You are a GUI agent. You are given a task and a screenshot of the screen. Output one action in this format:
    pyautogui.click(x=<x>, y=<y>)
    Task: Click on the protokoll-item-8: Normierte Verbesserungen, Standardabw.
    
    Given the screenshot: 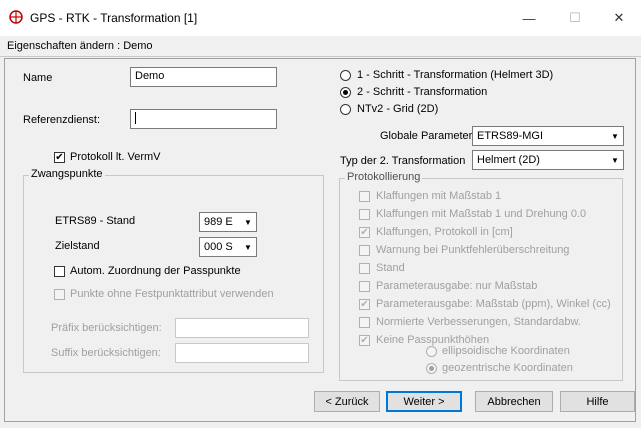 What is the action you would take?
    pyautogui.click(x=478, y=322)
    